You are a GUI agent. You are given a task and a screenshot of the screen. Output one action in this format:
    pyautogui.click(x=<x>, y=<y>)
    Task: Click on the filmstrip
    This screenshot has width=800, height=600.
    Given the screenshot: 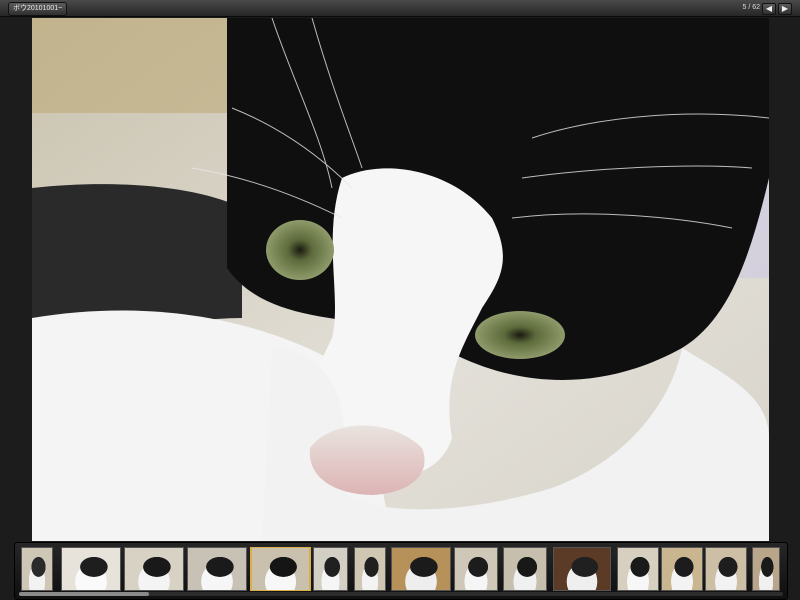 What is the action you would take?
    pyautogui.click(x=401, y=571)
    